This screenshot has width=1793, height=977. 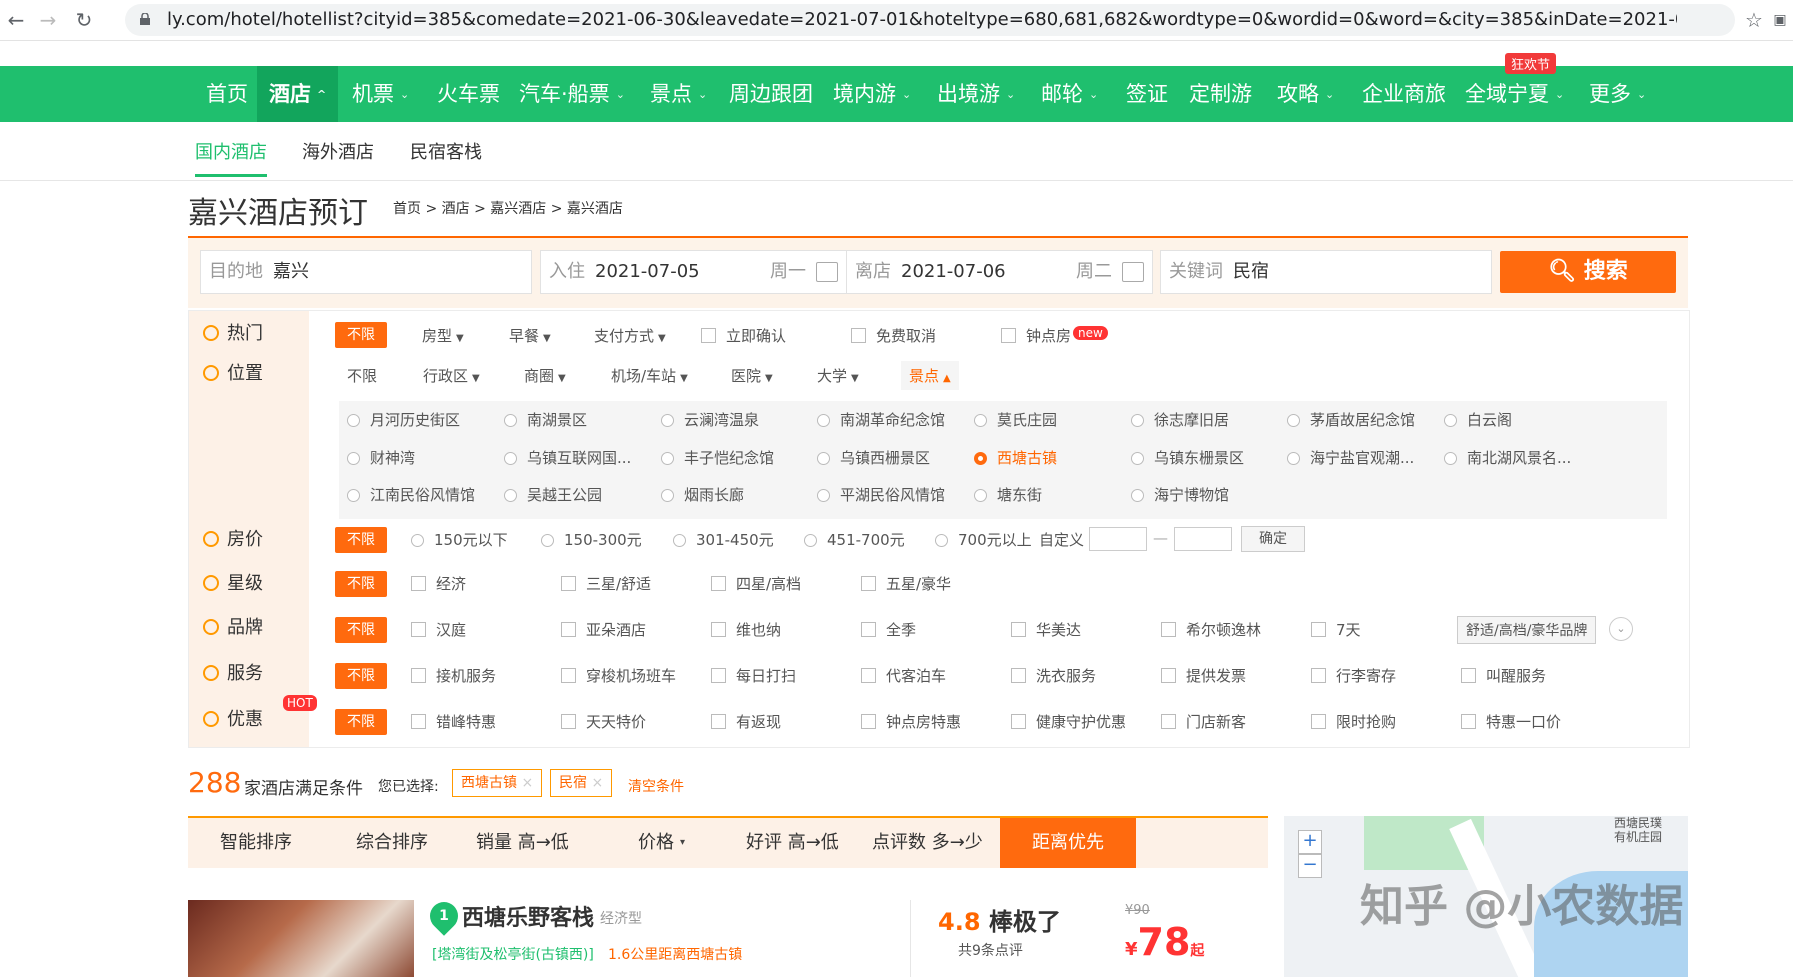 What do you see at coordinates (649, 375) in the screenshot?
I see `airport-station-dropdown: 机场/车站 ▼` at bounding box center [649, 375].